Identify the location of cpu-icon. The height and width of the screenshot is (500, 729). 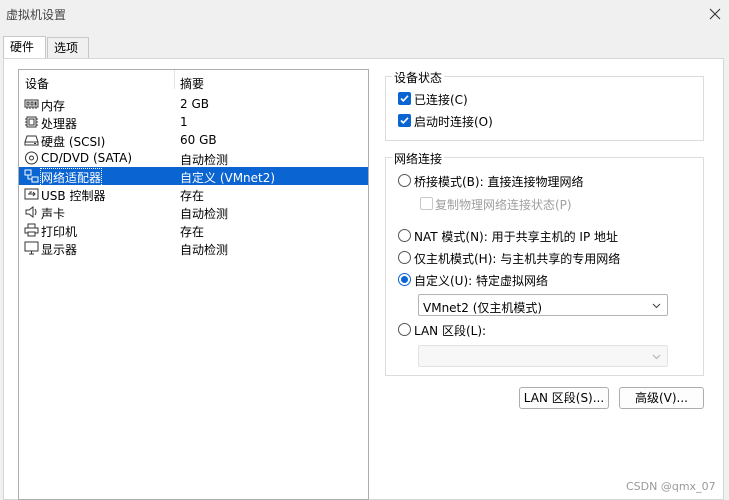
(31, 122).